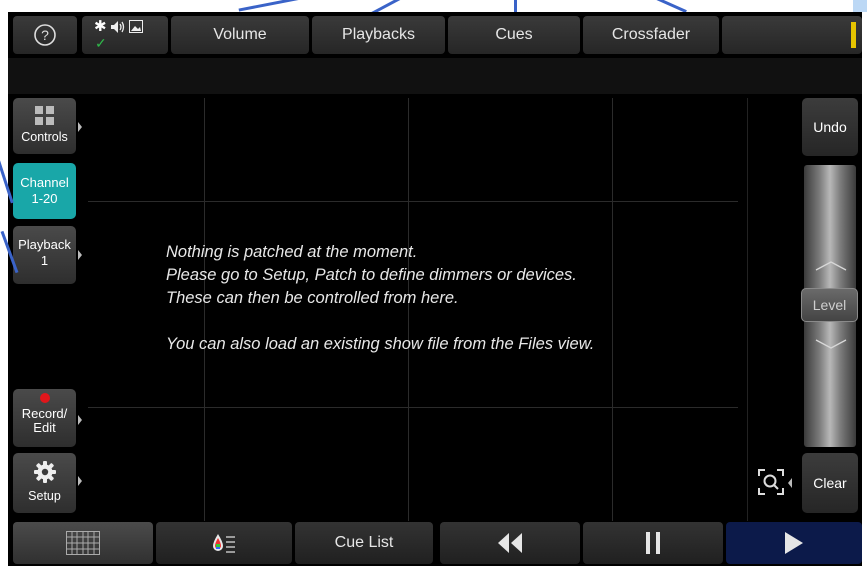  I want to click on clear-button: Clear, so click(830, 483).